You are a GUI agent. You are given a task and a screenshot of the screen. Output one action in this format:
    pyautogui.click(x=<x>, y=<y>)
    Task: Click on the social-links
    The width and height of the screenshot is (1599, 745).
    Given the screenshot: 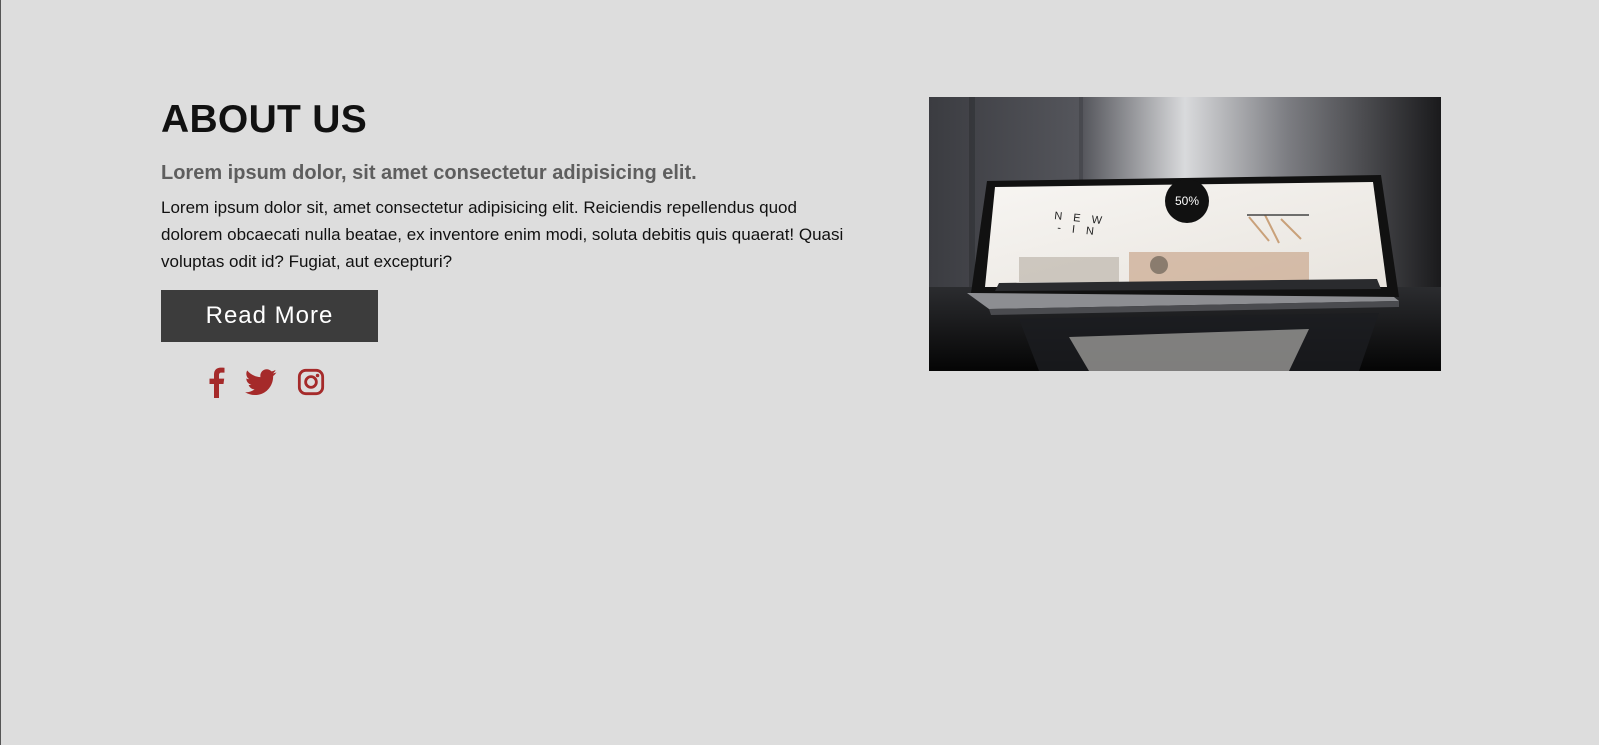 What is the action you would take?
    pyautogui.click(x=534, y=382)
    